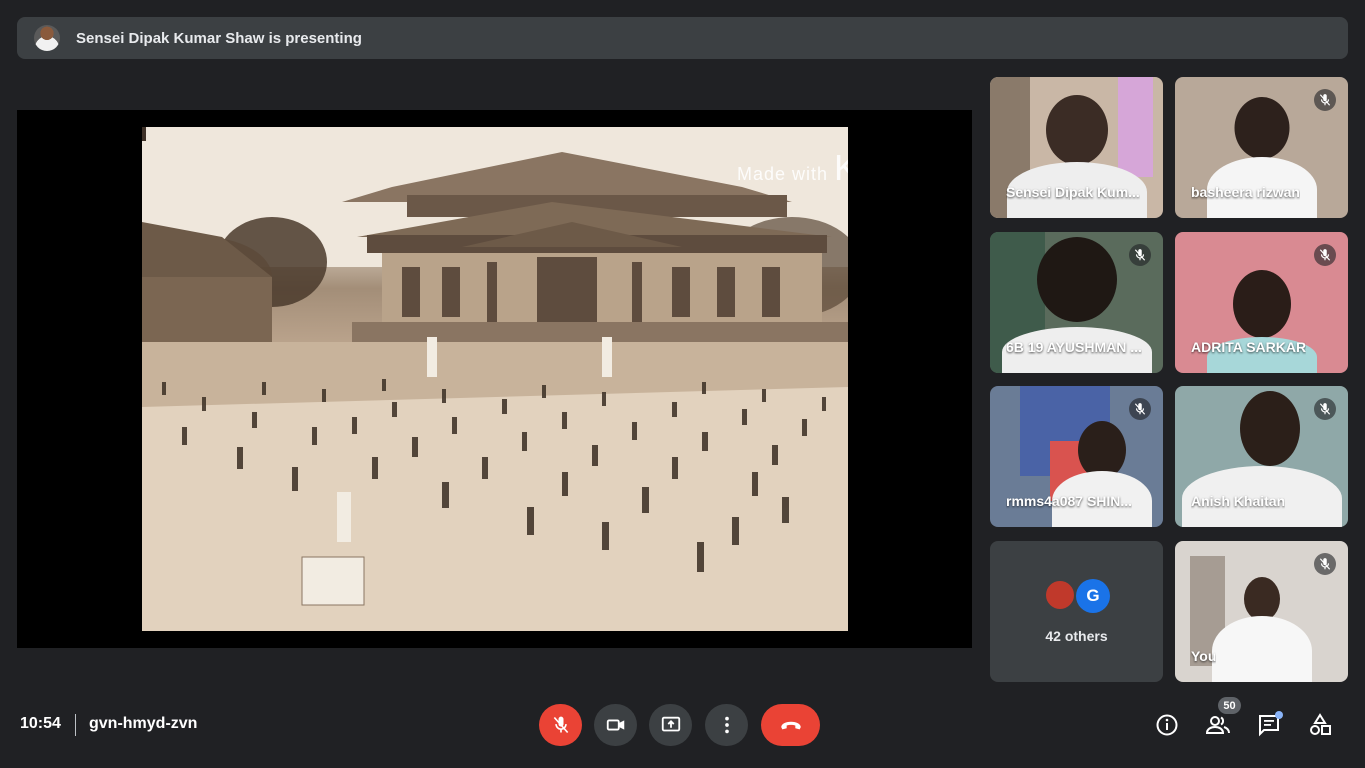  Describe the element at coordinates (143, 723) in the screenshot. I see `meeting-code: gvn-hmyd-zvn` at that location.